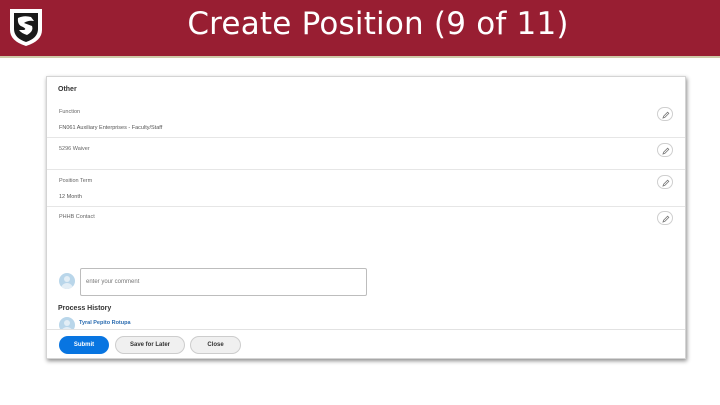  I want to click on field-value-position-term: 12 Month, so click(70, 197).